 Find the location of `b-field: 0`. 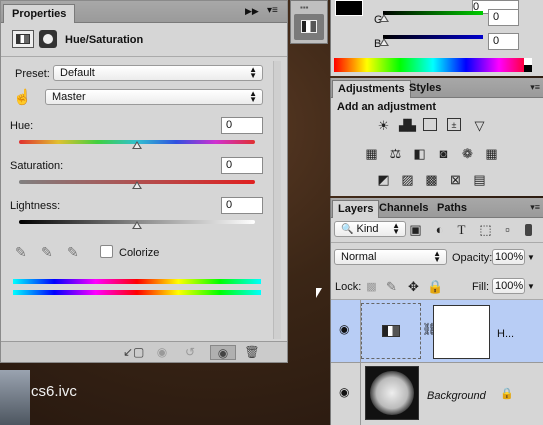

b-field: 0 is located at coordinates (503, 41).